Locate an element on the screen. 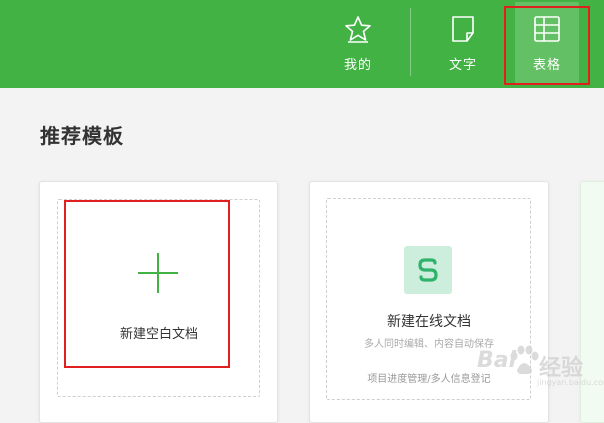 The width and height of the screenshot is (604, 423). watermark-url: jingyan.baidu.com is located at coordinates (570, 382).